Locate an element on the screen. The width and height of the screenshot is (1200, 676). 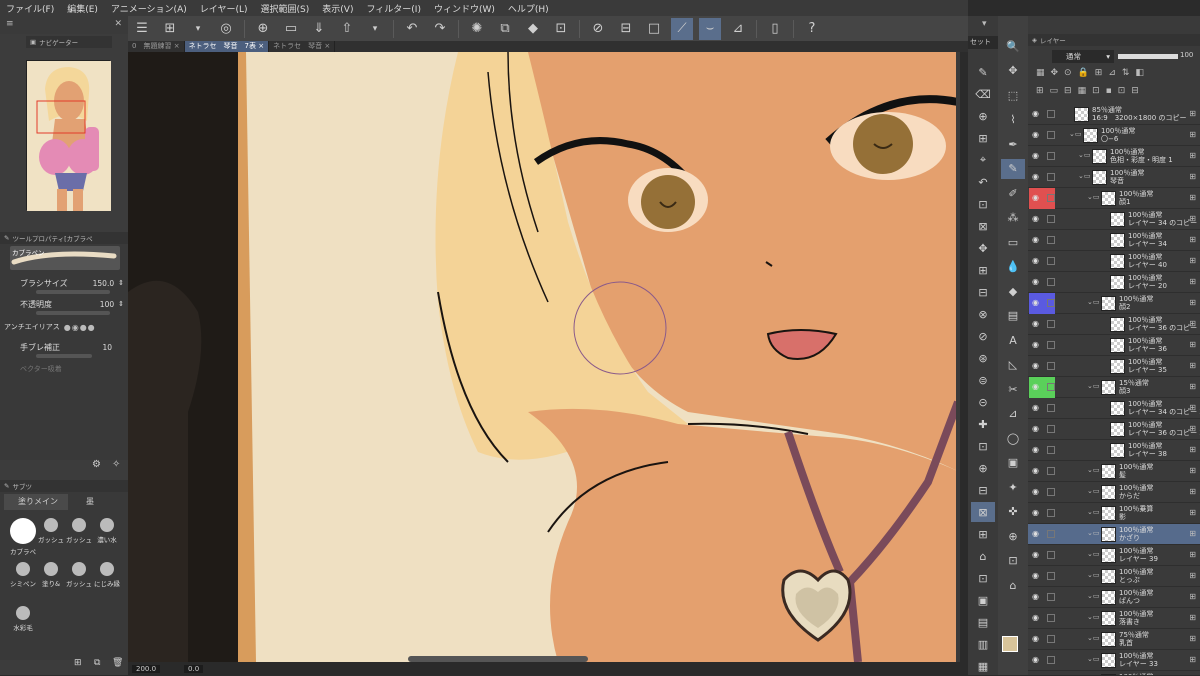
quick-access-icon: ⊠ is located at coordinates (983, 512).